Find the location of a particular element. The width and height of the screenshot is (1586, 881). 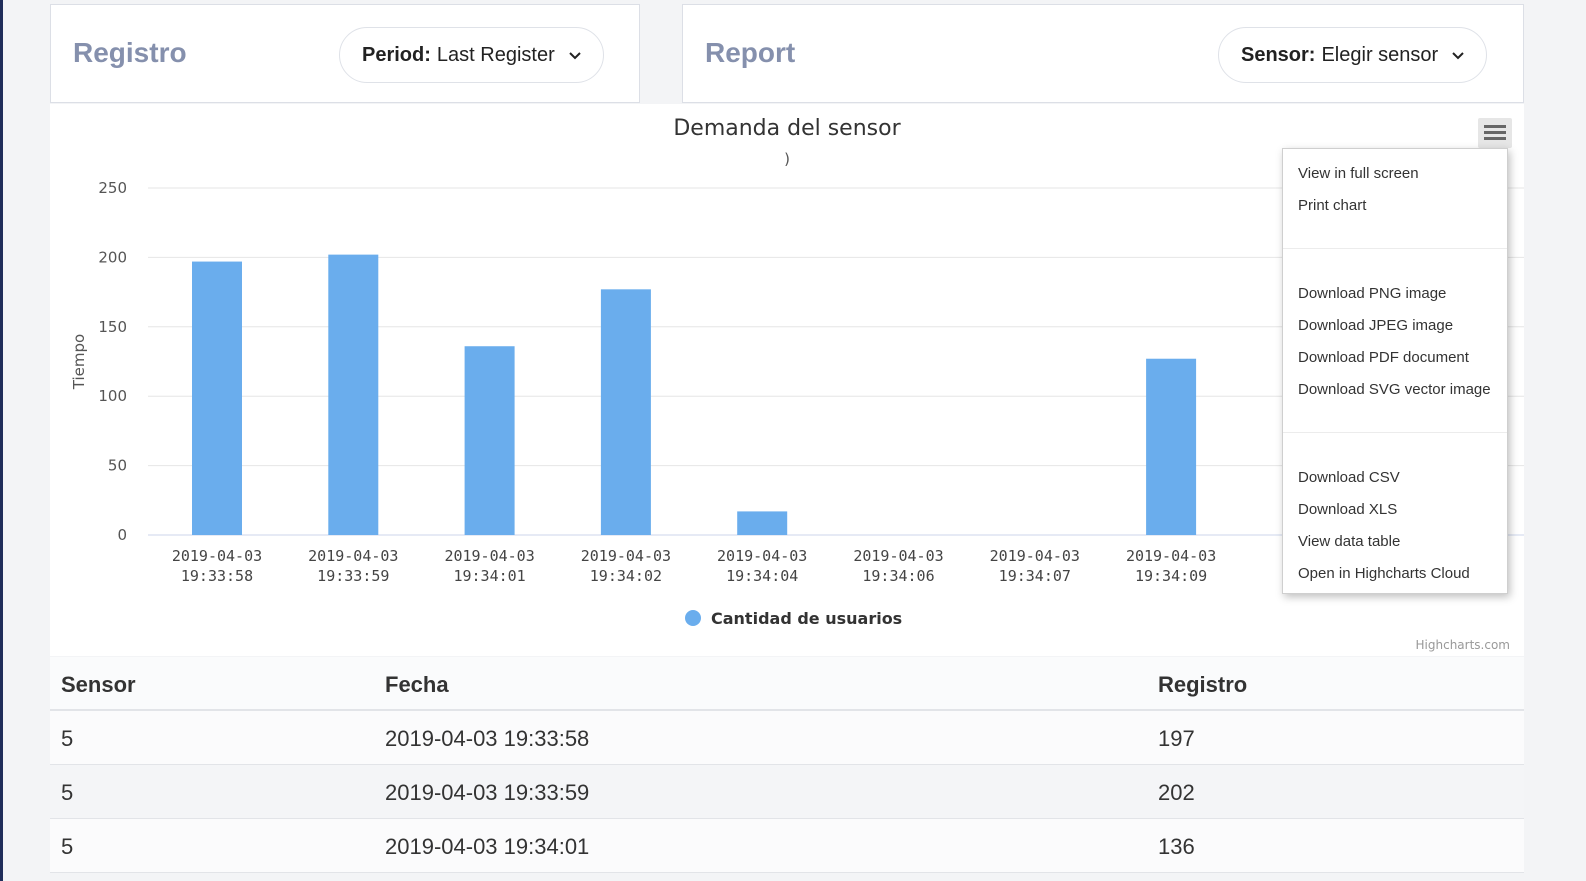

y-tick-label: 250 is located at coordinates (112, 188).